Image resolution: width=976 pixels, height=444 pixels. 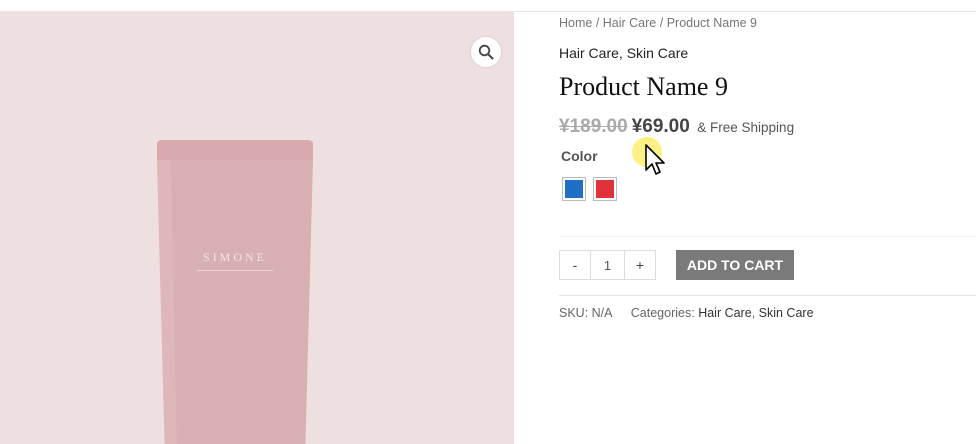 I want to click on swatch-blue-fill, so click(x=574, y=189).